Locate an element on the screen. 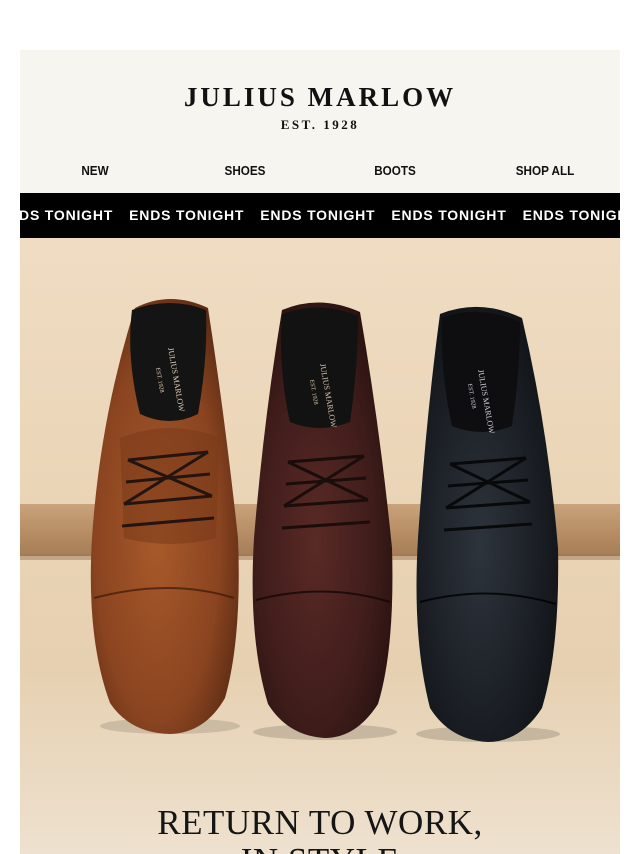  hero-headline: RETURN TO WORK, IN STYLE is located at coordinates (320, 829).